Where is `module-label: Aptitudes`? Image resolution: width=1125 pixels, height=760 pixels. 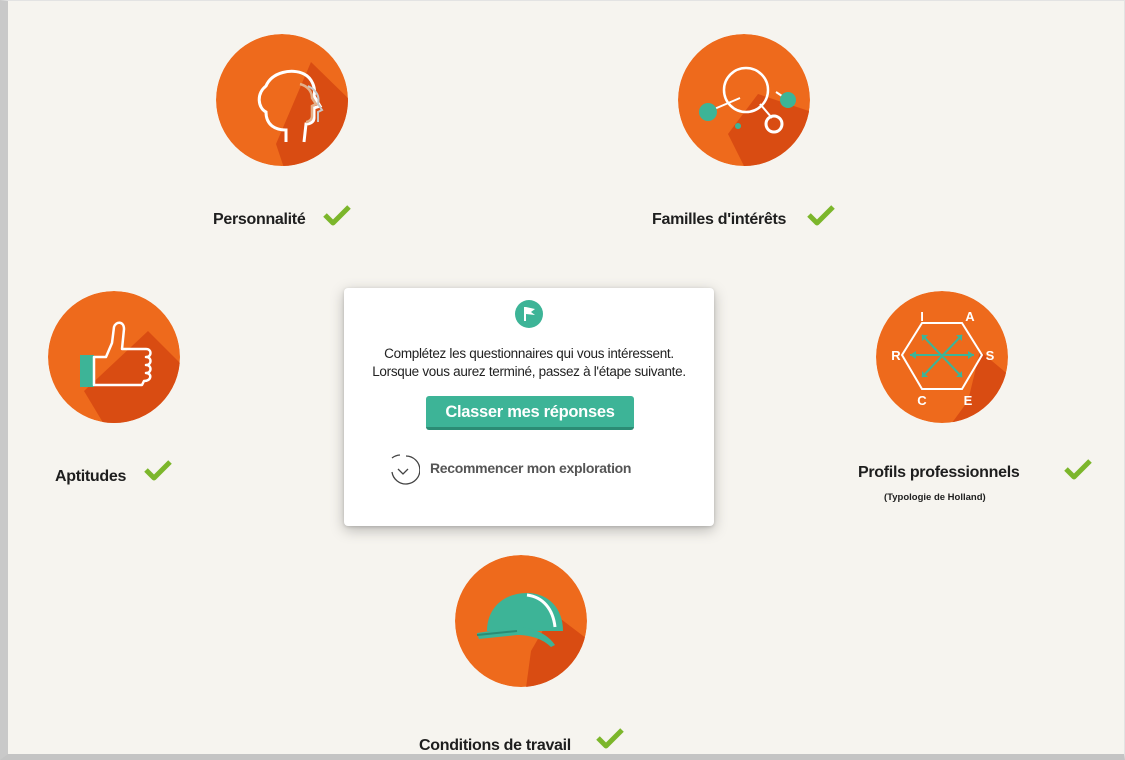 module-label: Aptitudes is located at coordinates (91, 476).